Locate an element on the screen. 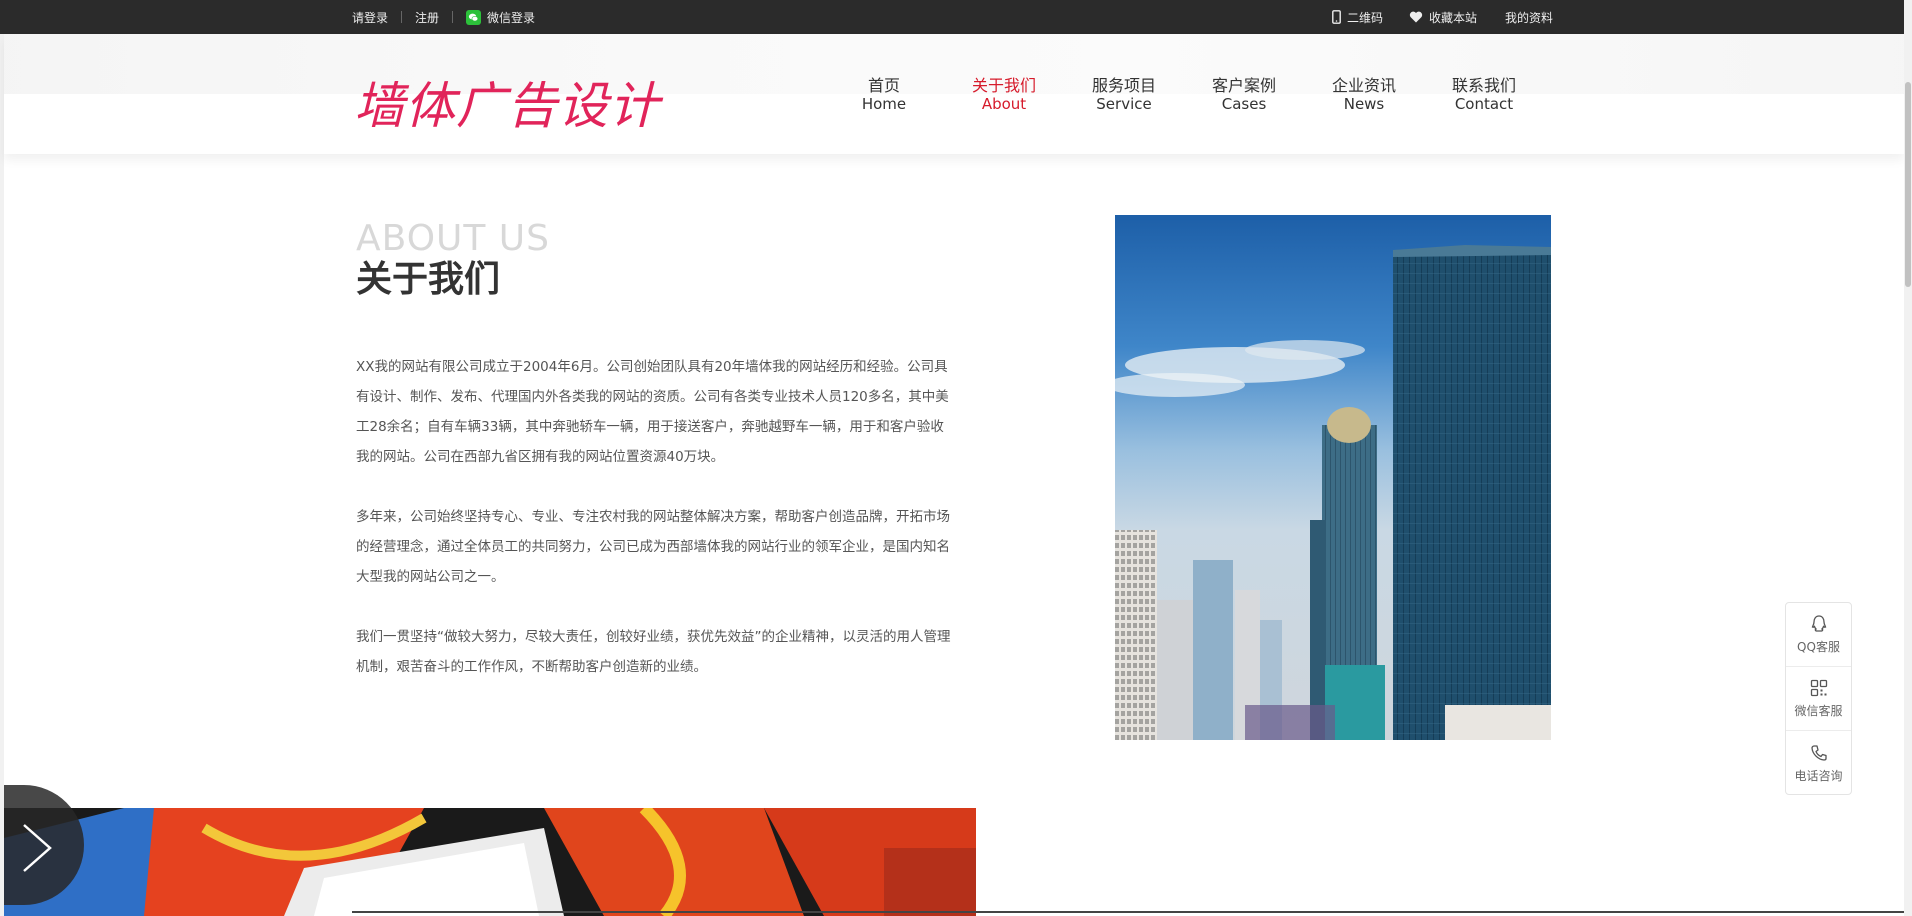  wechat-login-label: 微信登录 is located at coordinates (511, 17).